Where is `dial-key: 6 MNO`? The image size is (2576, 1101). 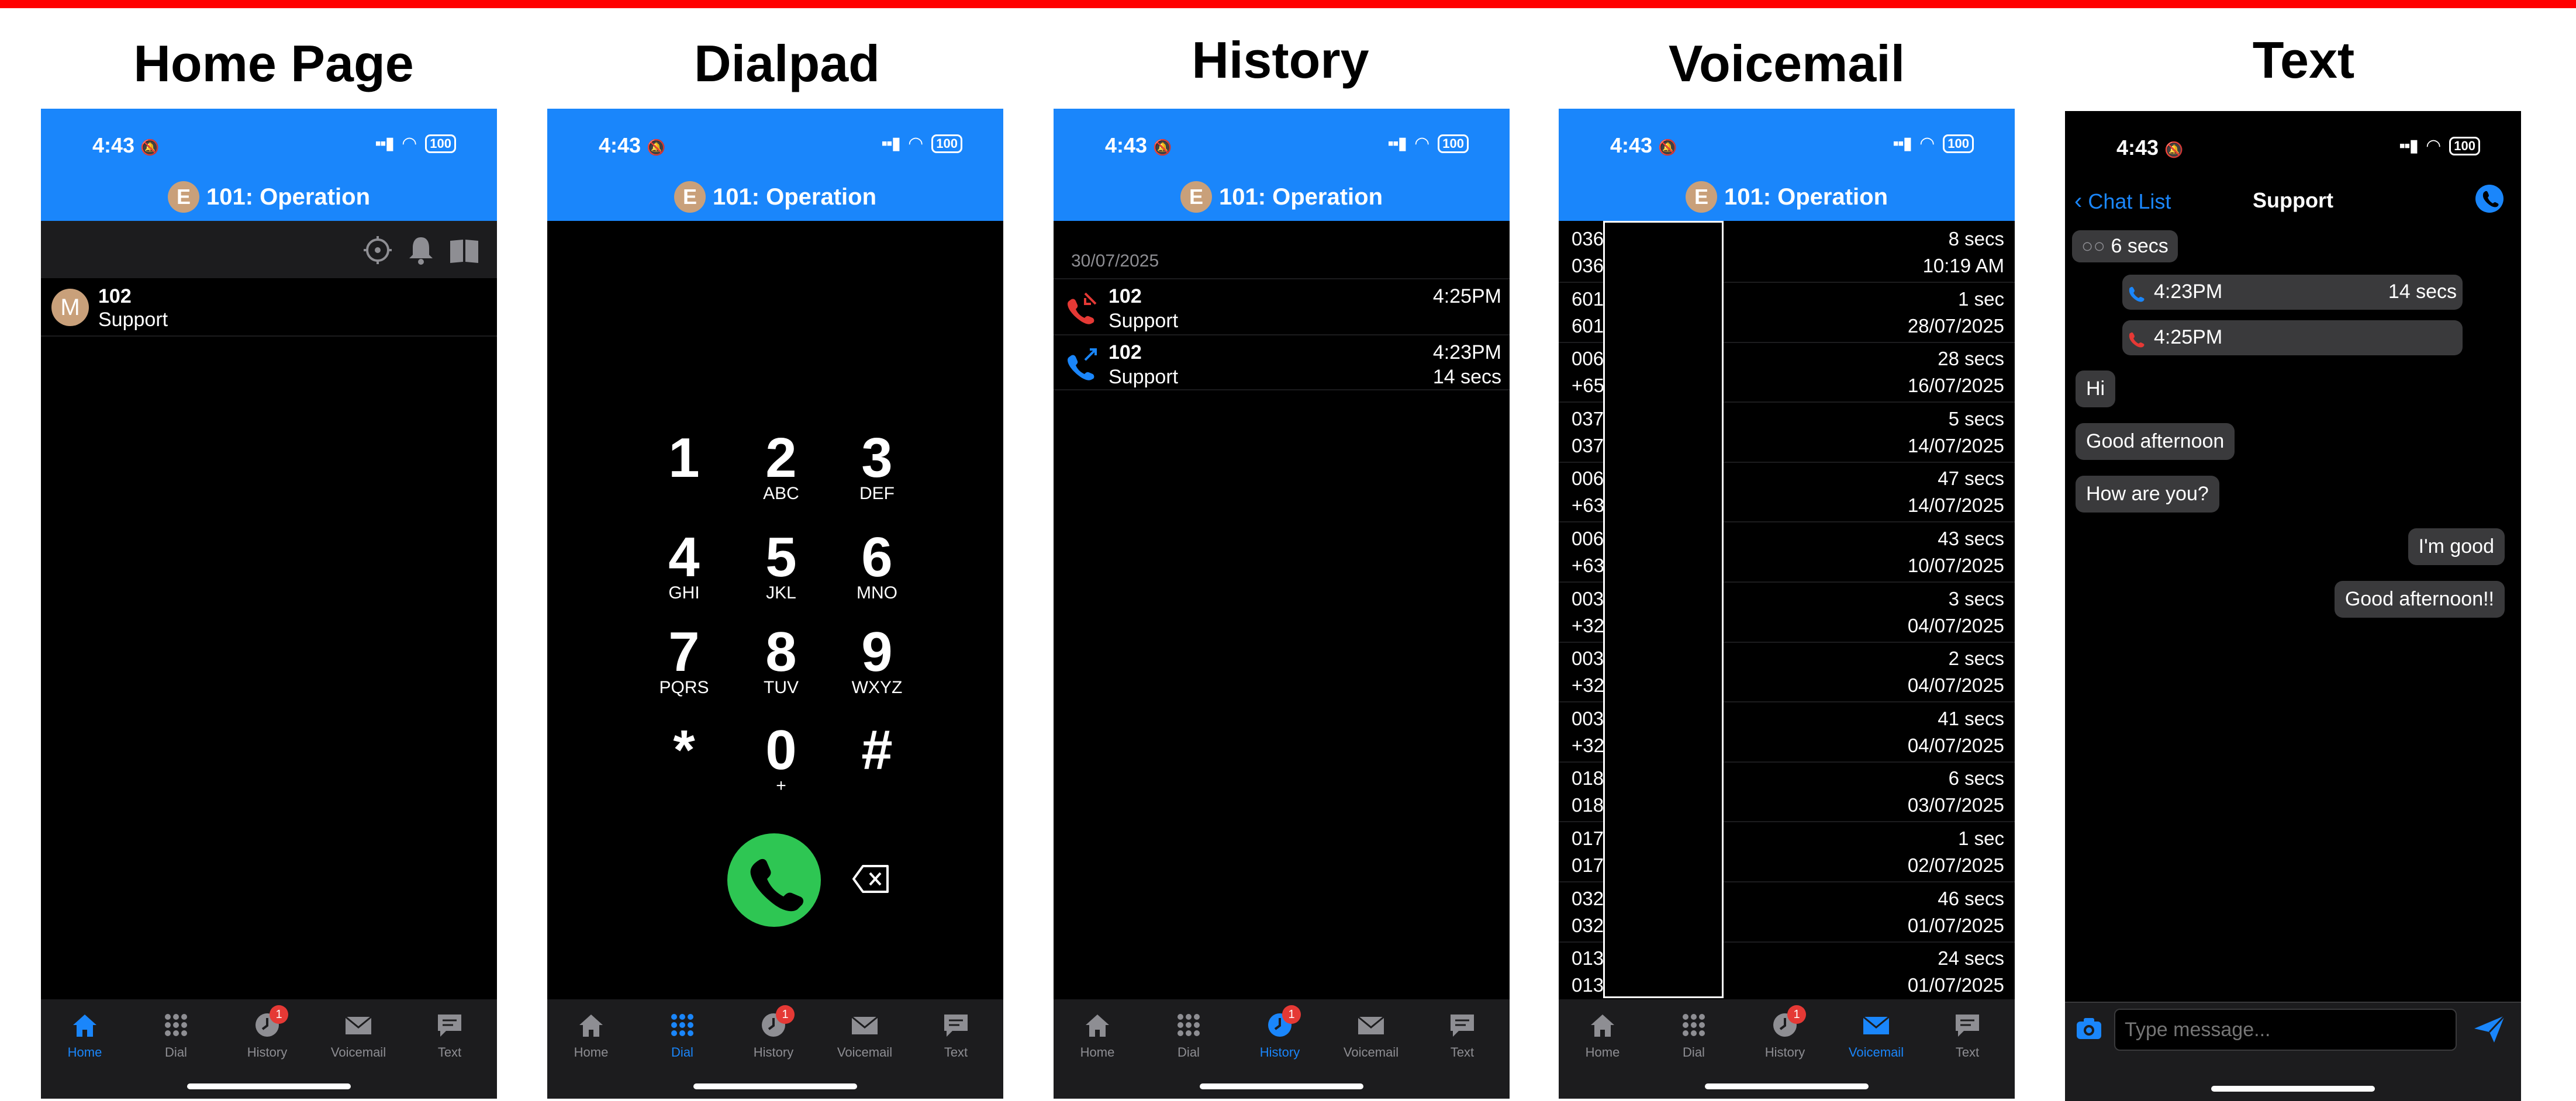
dial-key: 6 MNO is located at coordinates (877, 565).